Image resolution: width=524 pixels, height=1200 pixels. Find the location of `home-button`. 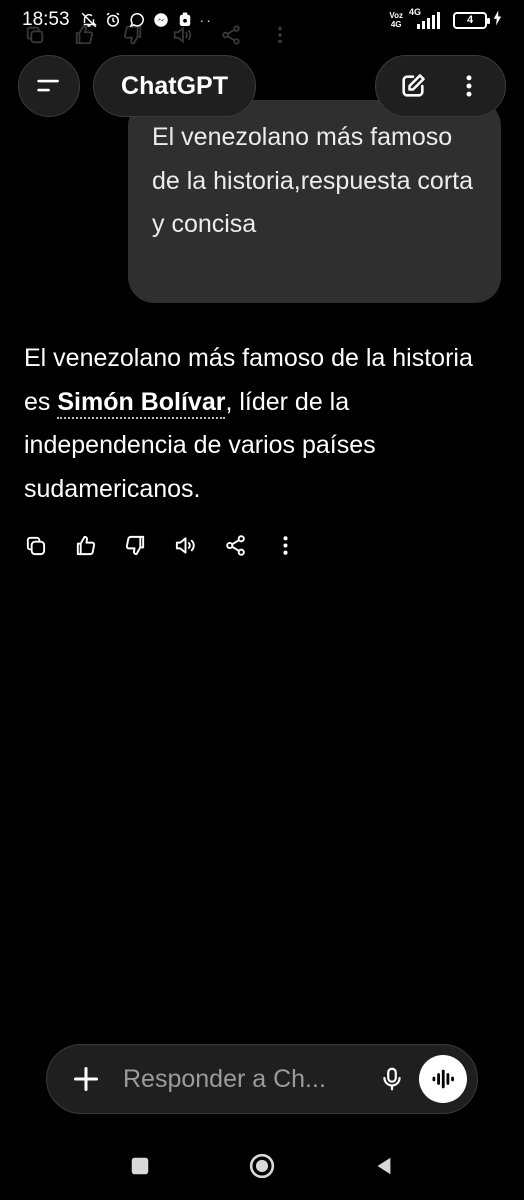

home-button is located at coordinates (262, 1166).